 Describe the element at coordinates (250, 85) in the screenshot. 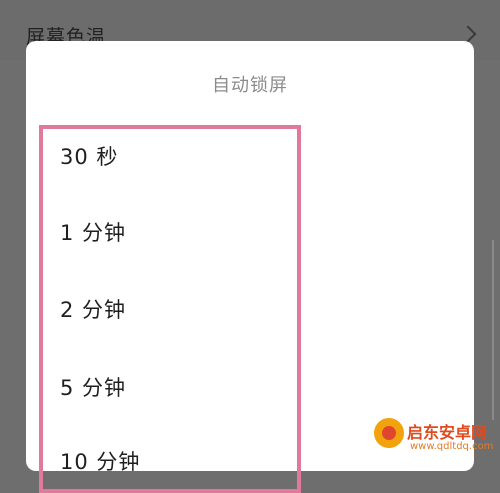

I see `dialog-title: 自动锁屏` at that location.